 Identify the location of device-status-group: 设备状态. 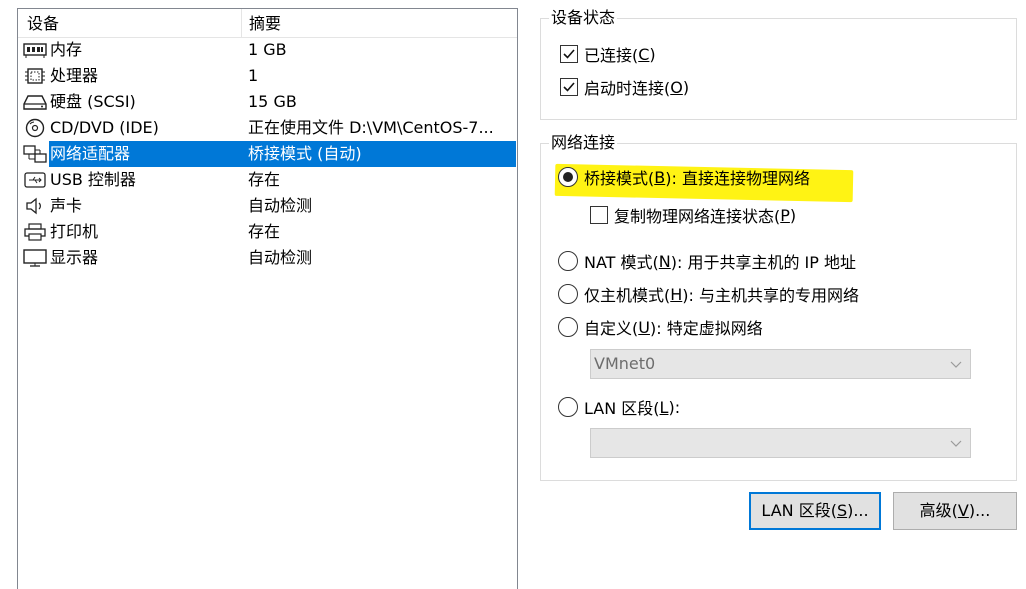
(778, 64).